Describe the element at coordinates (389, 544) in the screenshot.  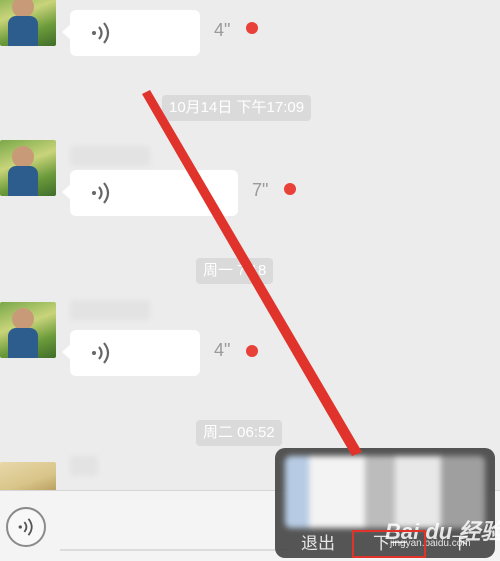
I see `highlight-box` at that location.